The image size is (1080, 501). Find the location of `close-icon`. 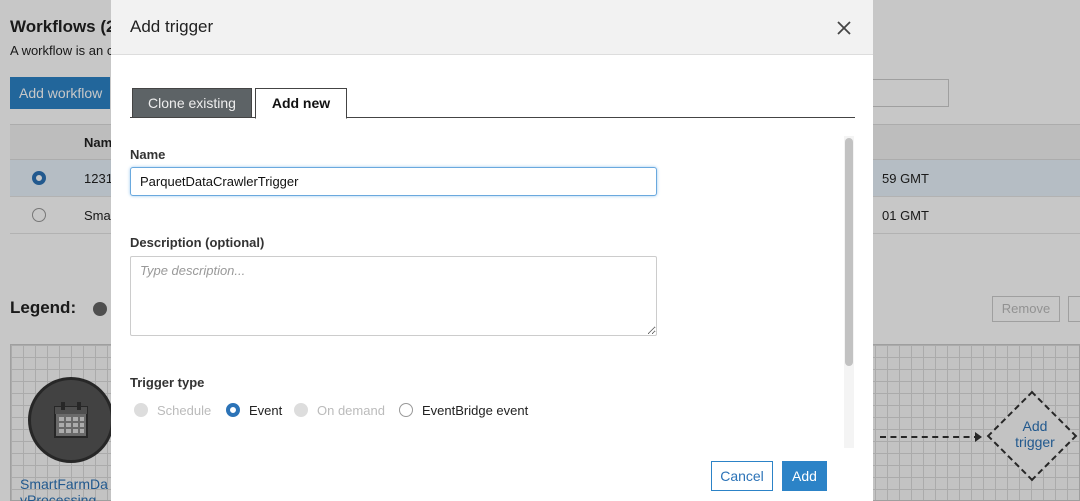

close-icon is located at coordinates (844, 28).